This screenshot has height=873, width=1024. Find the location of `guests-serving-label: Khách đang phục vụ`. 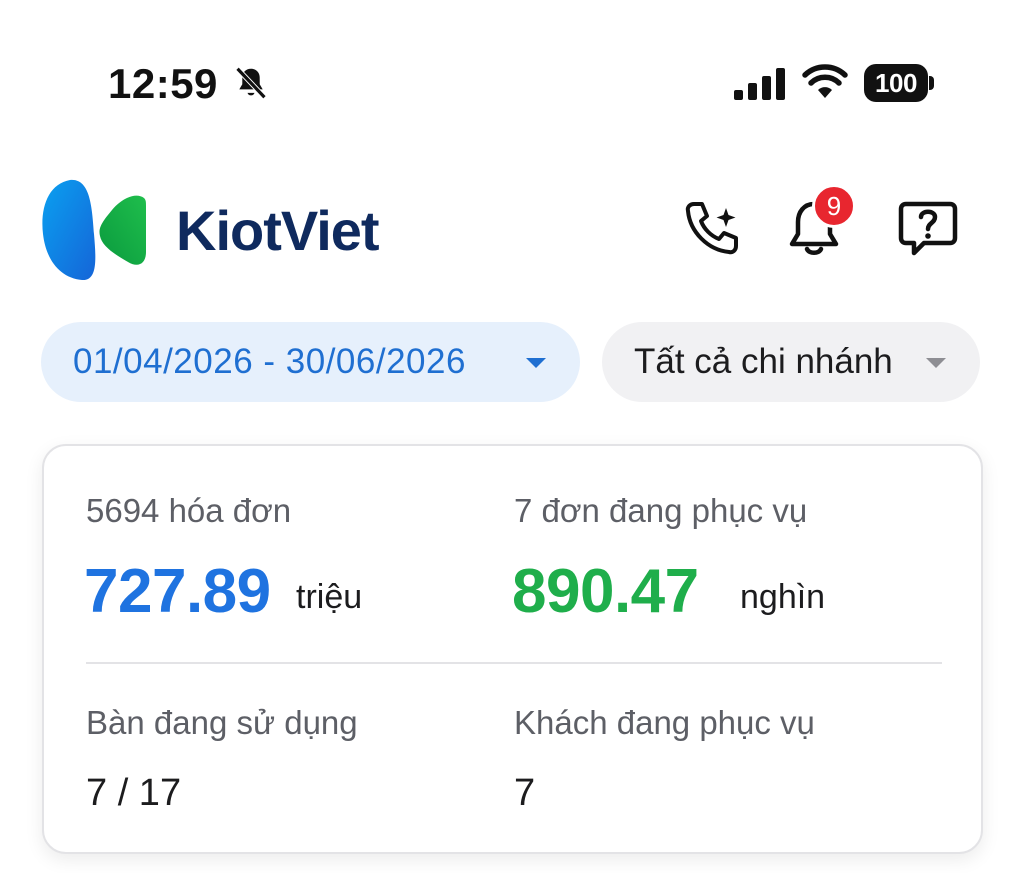

guests-serving-label: Khách đang phục vụ is located at coordinates (664, 722).